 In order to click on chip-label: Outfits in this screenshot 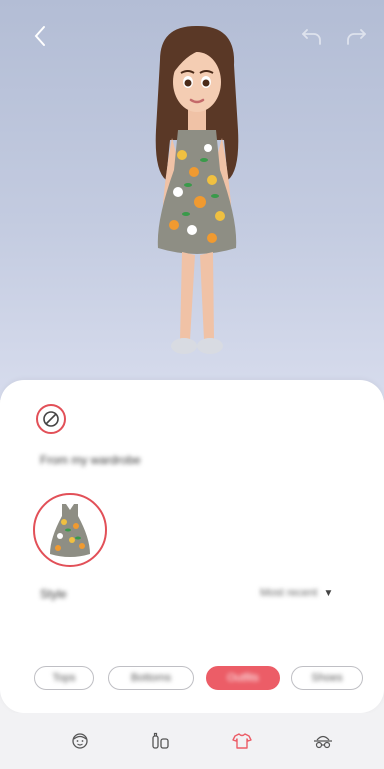, I will do `click(243, 678)`.